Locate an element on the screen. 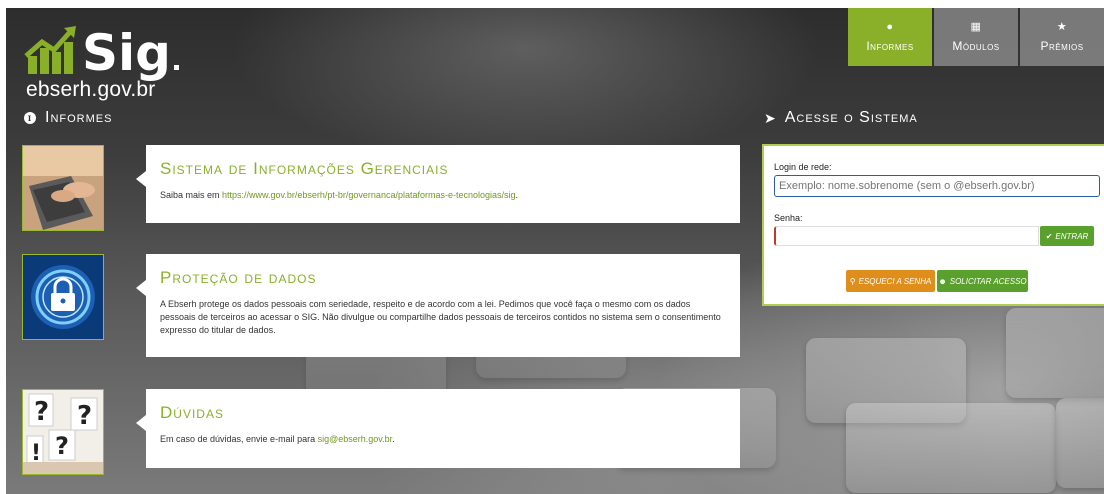  card-title: Sistema de Informações Gerenciais is located at coordinates (304, 168).